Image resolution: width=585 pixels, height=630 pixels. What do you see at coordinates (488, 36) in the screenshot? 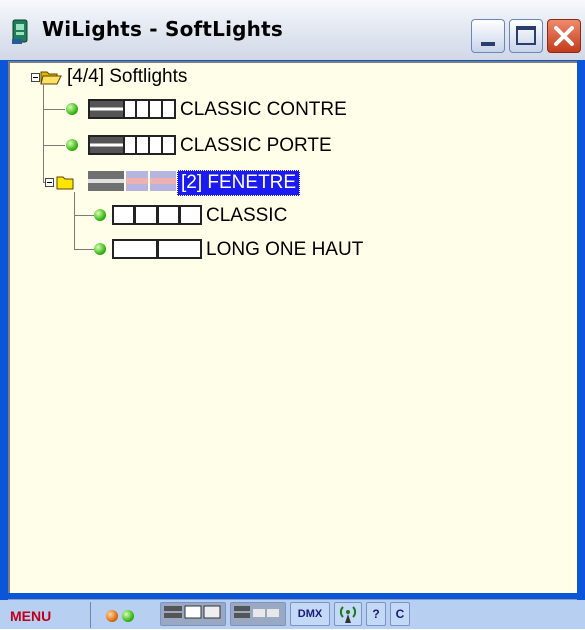
I see `minimize-button` at bounding box center [488, 36].